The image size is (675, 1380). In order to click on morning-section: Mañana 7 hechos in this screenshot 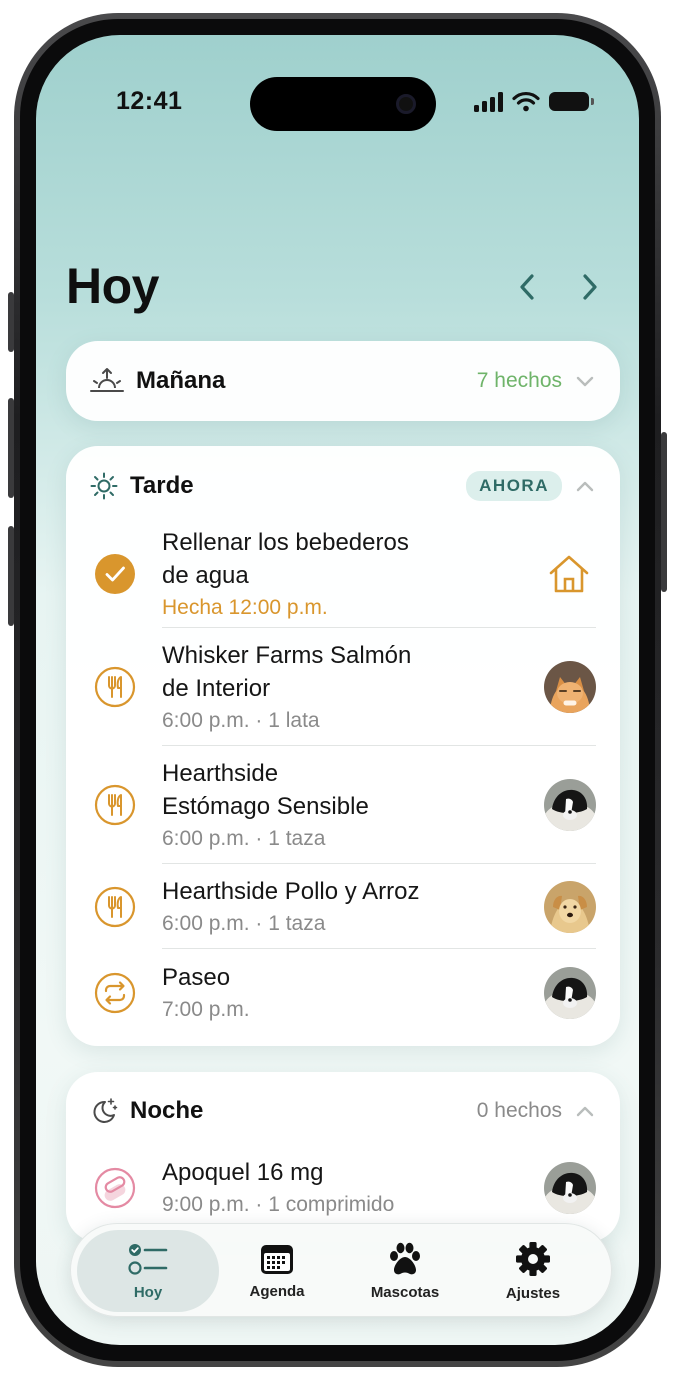, I will do `click(343, 381)`.